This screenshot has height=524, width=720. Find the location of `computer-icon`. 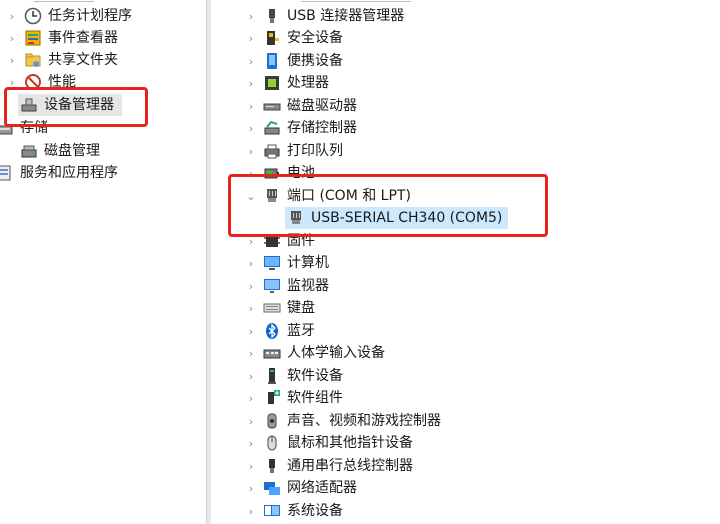

computer-icon is located at coordinates (272, 263).